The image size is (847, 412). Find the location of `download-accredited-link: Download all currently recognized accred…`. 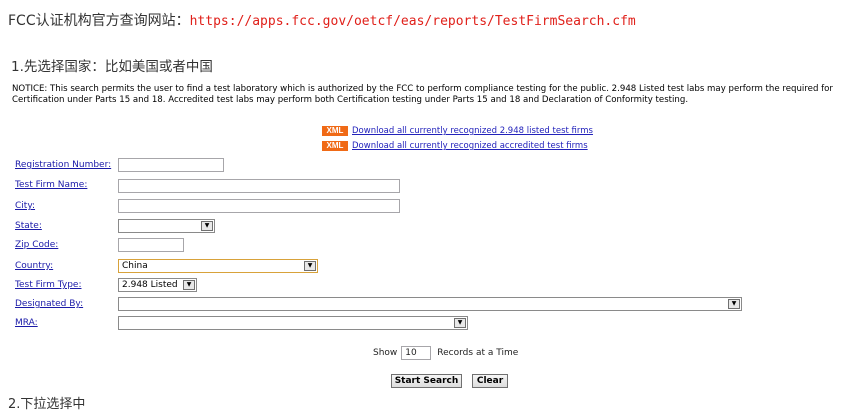

download-accredited-link: Download all currently recognized accred… is located at coordinates (470, 146).